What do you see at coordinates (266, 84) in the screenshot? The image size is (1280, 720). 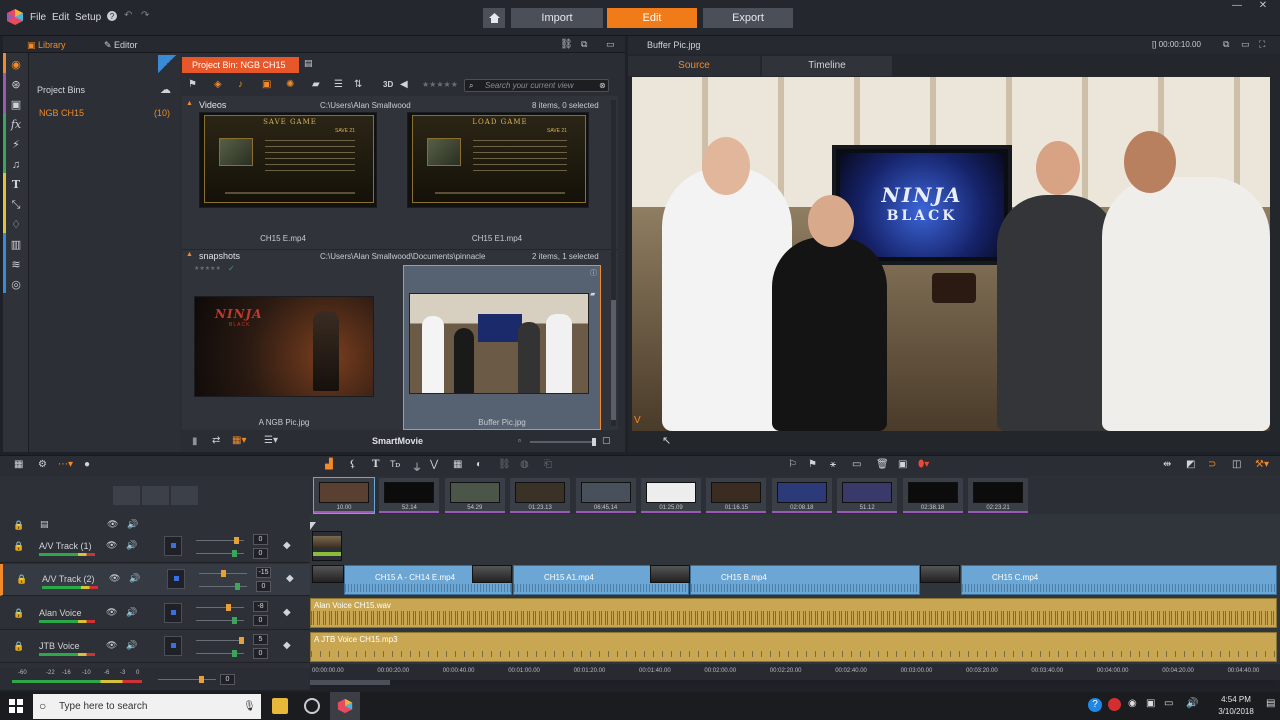 I see `filter-photo-icon: ▣` at bounding box center [266, 84].